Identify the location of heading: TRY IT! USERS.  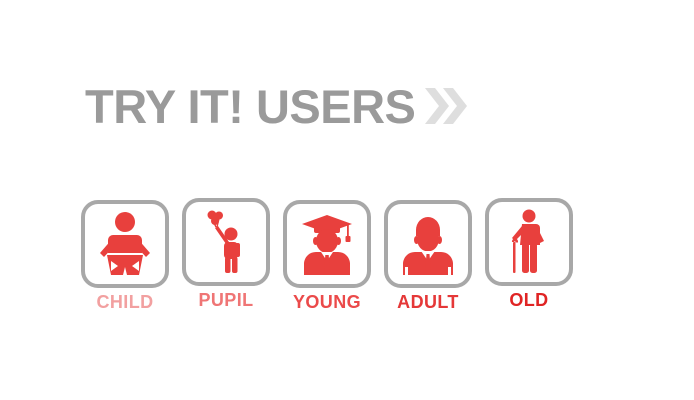
(277, 106).